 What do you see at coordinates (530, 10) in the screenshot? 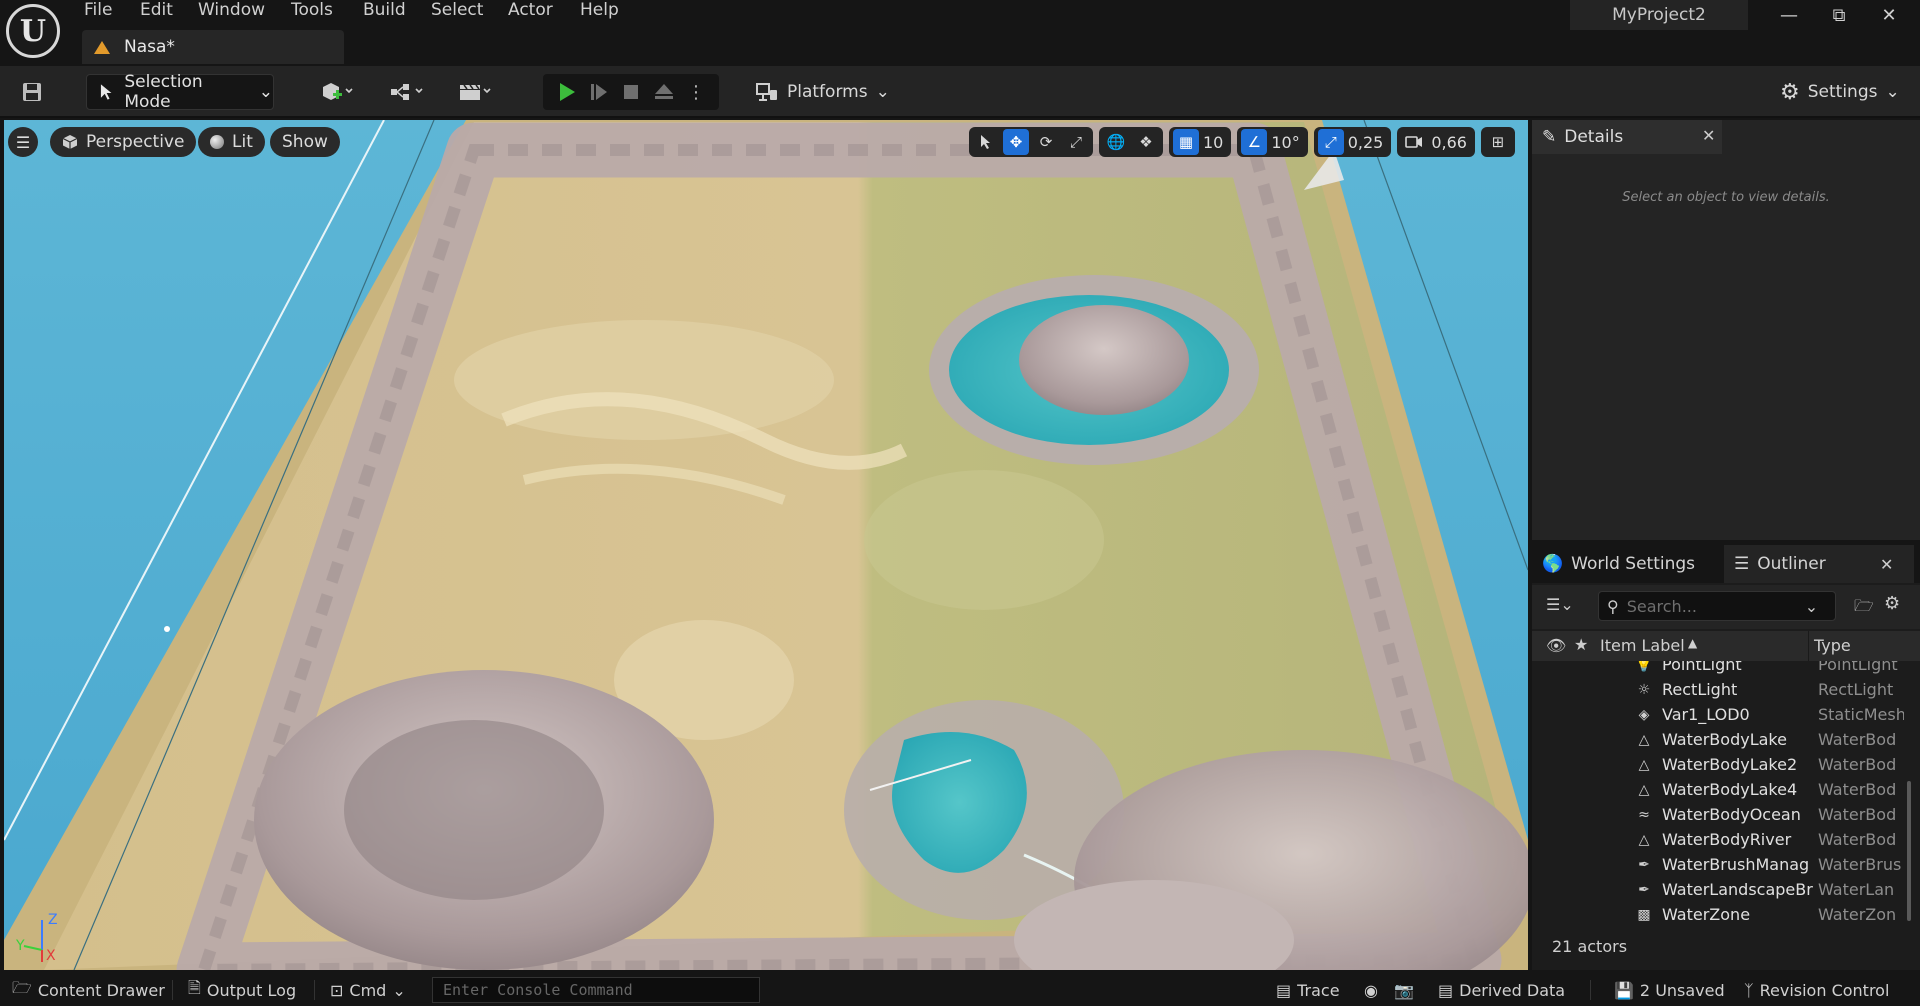
I see `menu-actor: Actor` at bounding box center [530, 10].